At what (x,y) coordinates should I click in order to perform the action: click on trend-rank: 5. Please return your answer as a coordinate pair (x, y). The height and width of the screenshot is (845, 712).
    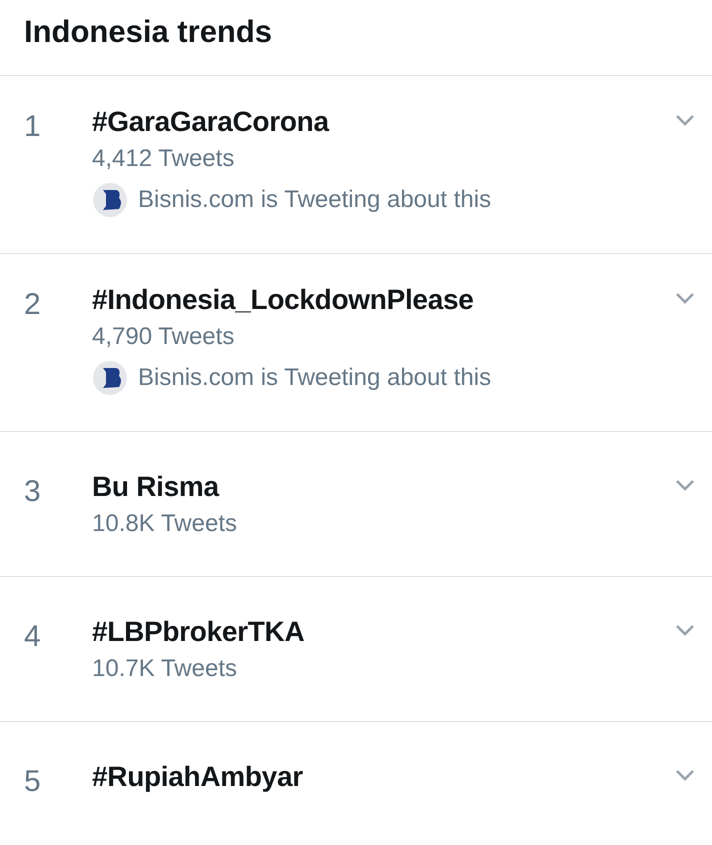
    Looking at the image, I should click on (33, 782).